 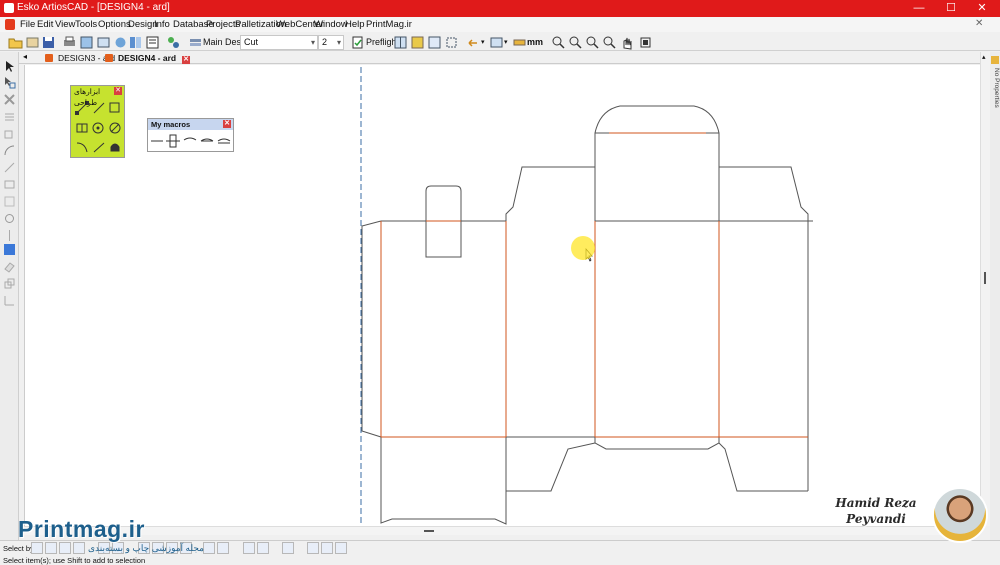 What do you see at coordinates (995, 60) in the screenshot?
I see `properties-pin-icon` at bounding box center [995, 60].